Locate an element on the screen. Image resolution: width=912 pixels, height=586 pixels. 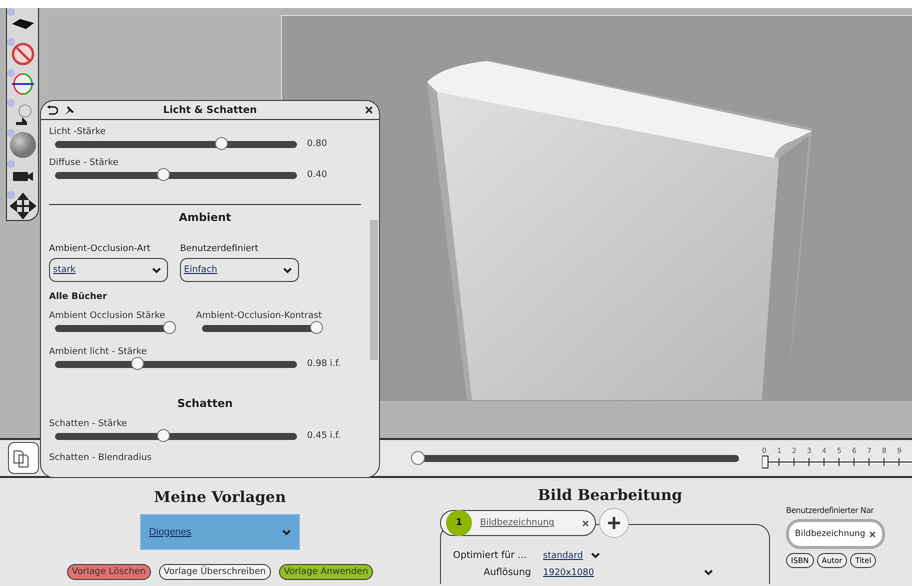
pages-button is located at coordinates (23, 458).